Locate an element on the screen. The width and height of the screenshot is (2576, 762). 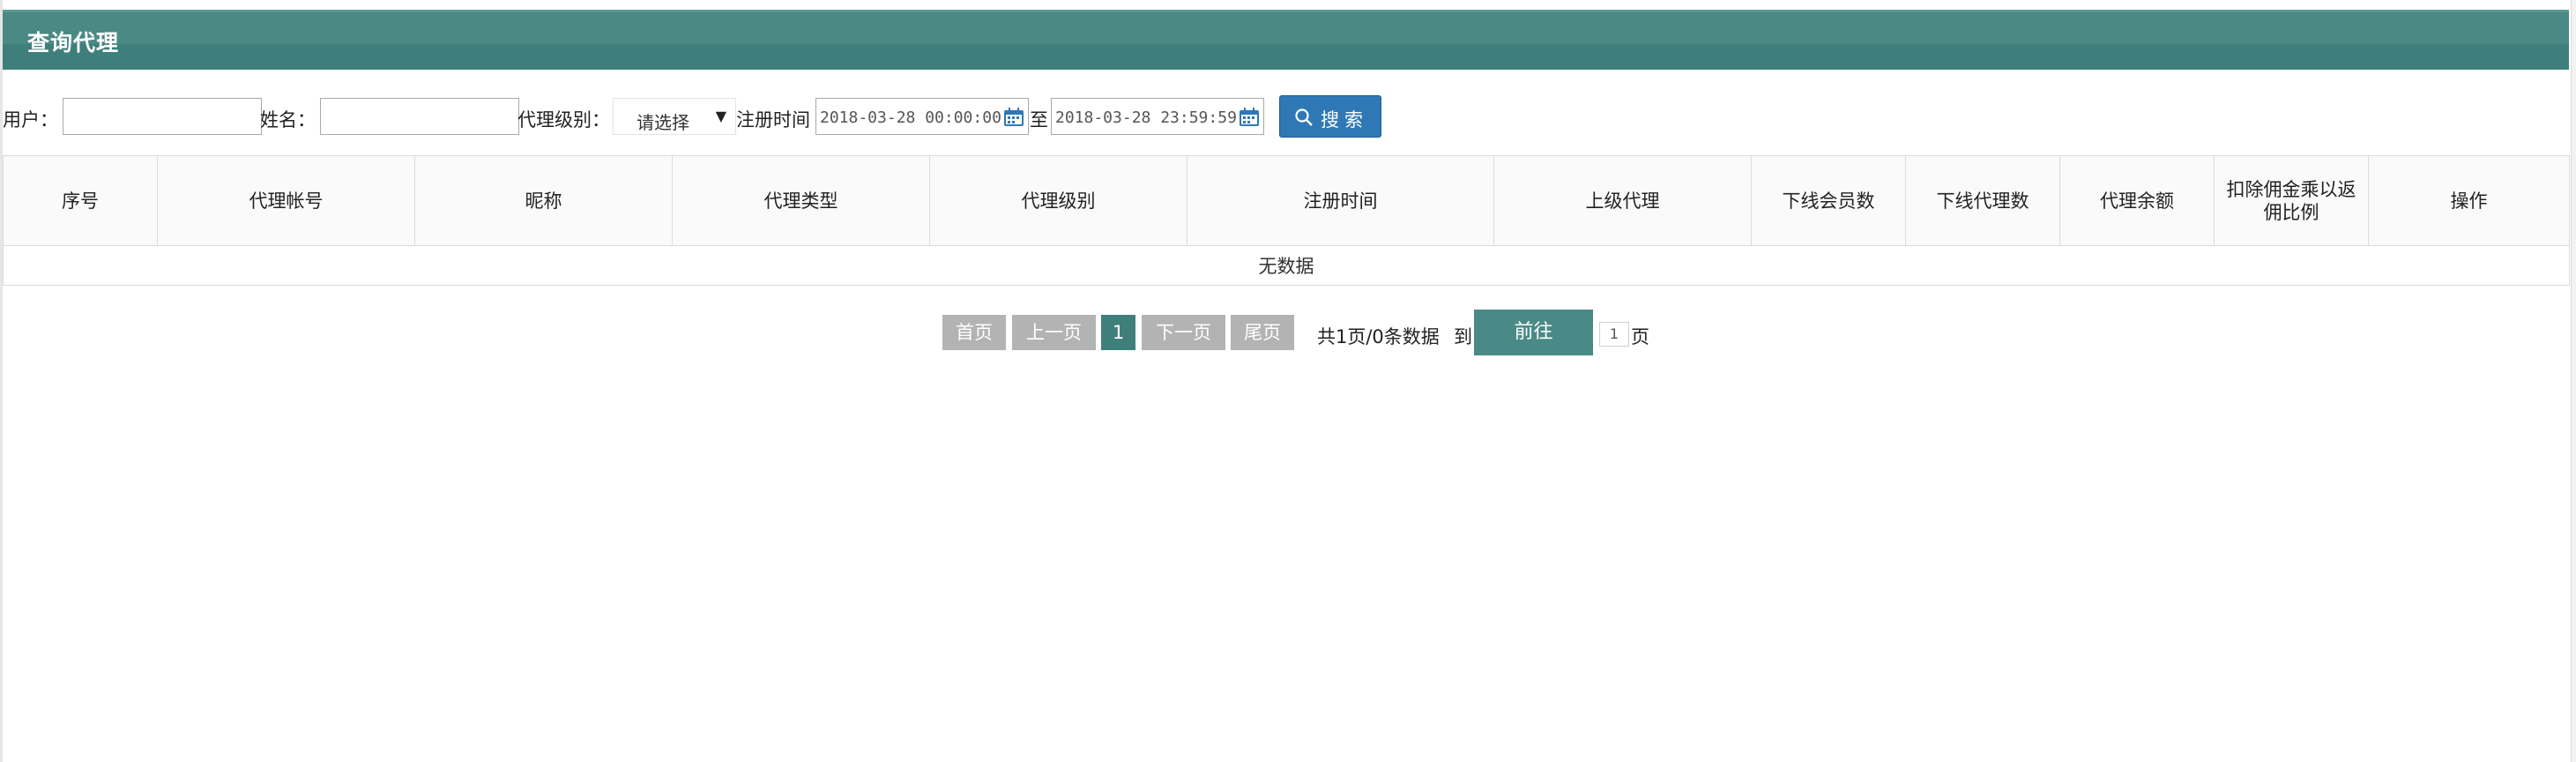
search-icon is located at coordinates (1304, 117).